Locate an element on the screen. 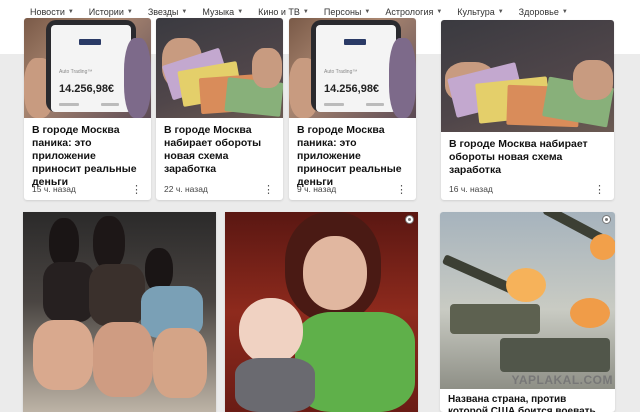 The width and height of the screenshot is (640, 412). nav-item-health: Здоровье ▼ is located at coordinates (543, 12).